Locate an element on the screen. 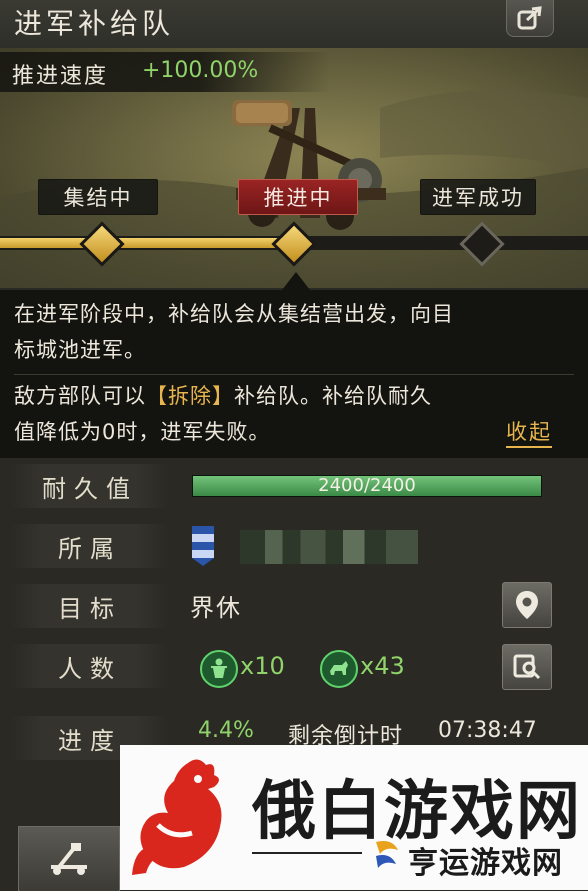  description-line-3: 敌方部队可以【拆除】补给队。补给队耐久 is located at coordinates (223, 396).